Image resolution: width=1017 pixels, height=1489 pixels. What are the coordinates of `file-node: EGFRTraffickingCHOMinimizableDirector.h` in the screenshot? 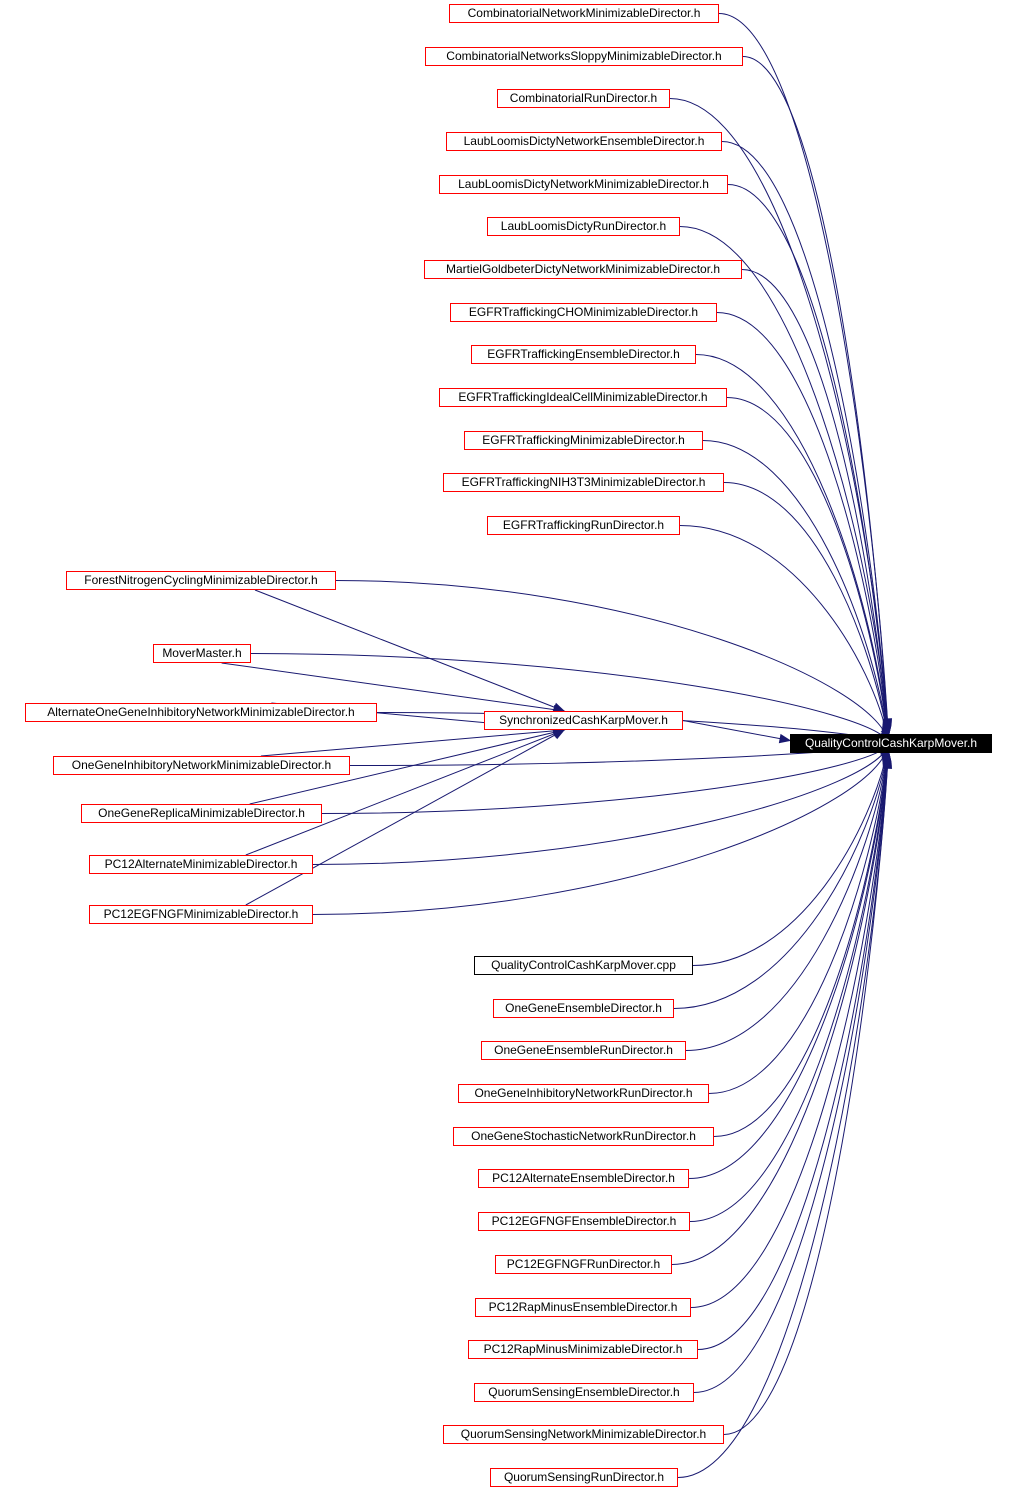 It's located at (583, 312).